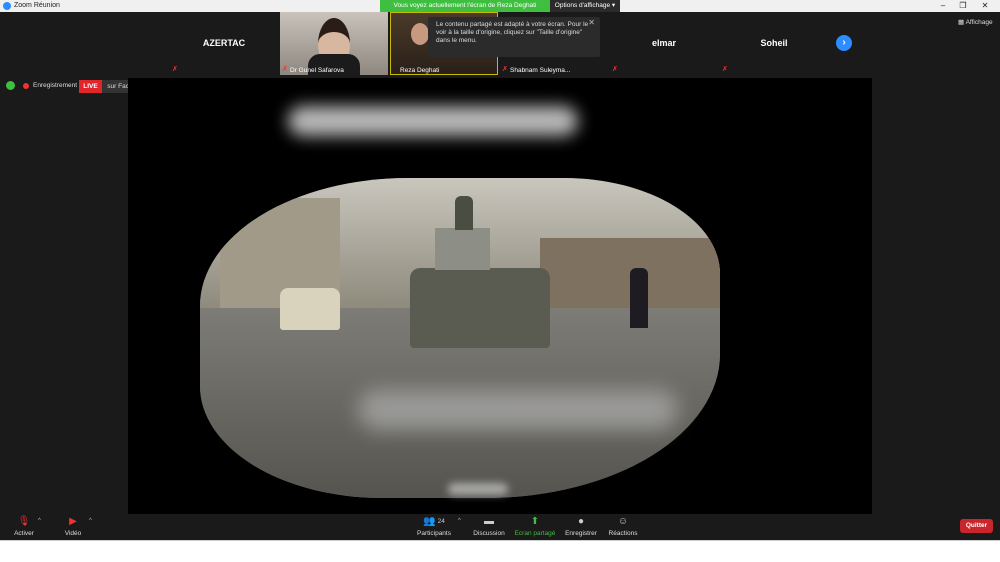  Describe the element at coordinates (943, 5) in the screenshot. I see `minimize-icon: –` at that location.